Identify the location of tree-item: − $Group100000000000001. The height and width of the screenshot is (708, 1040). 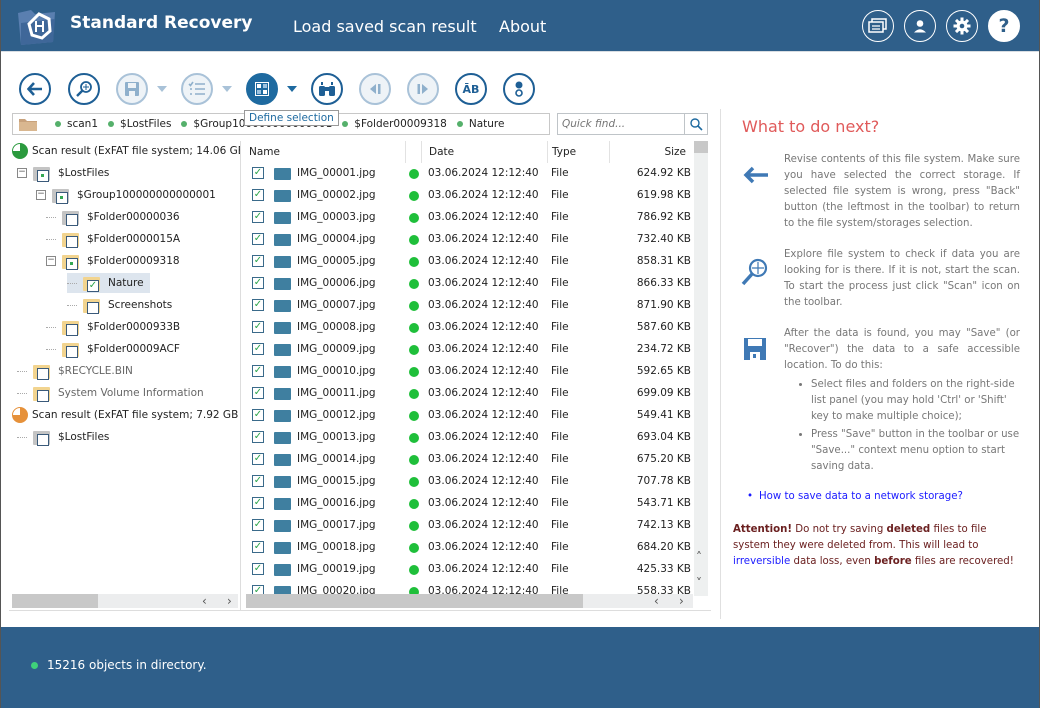
(126, 195).